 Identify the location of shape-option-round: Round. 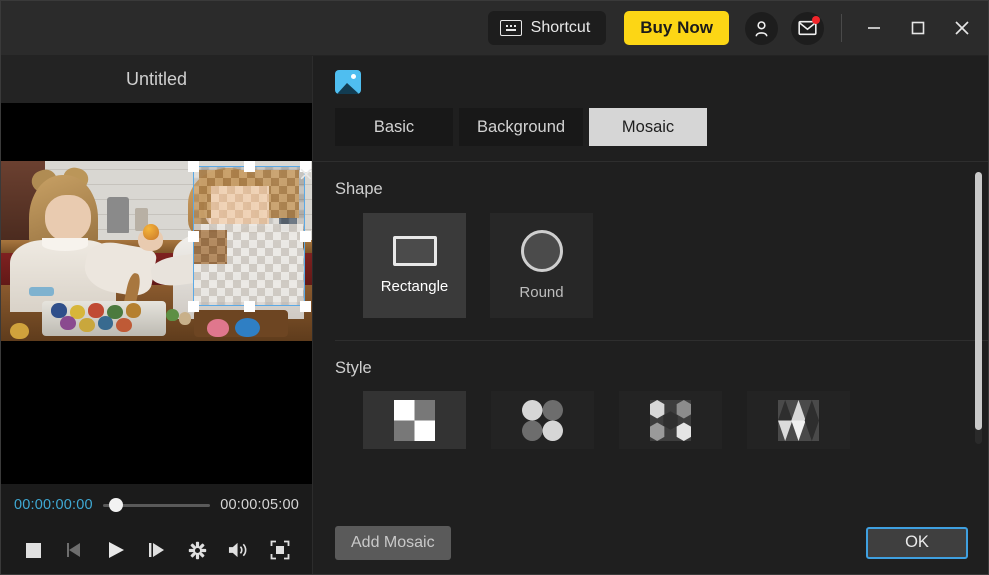
(541, 265).